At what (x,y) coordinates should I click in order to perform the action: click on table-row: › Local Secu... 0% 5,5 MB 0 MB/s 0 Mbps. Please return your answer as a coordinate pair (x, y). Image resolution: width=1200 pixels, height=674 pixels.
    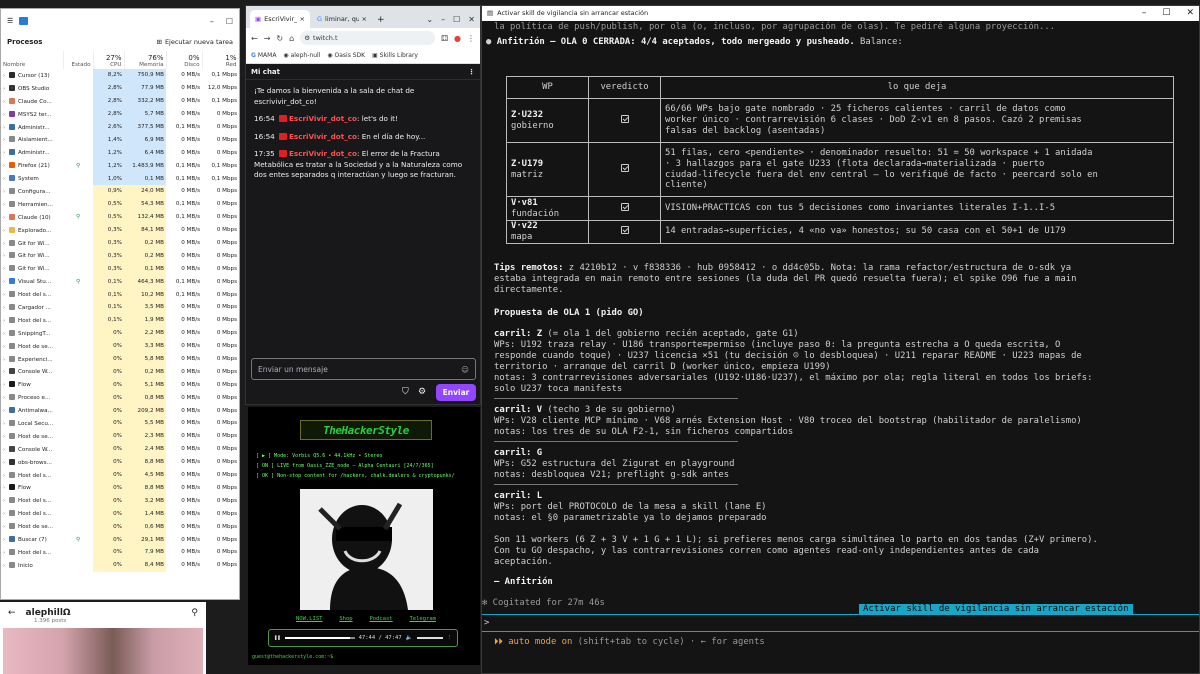
    Looking at the image, I should click on (120, 423).